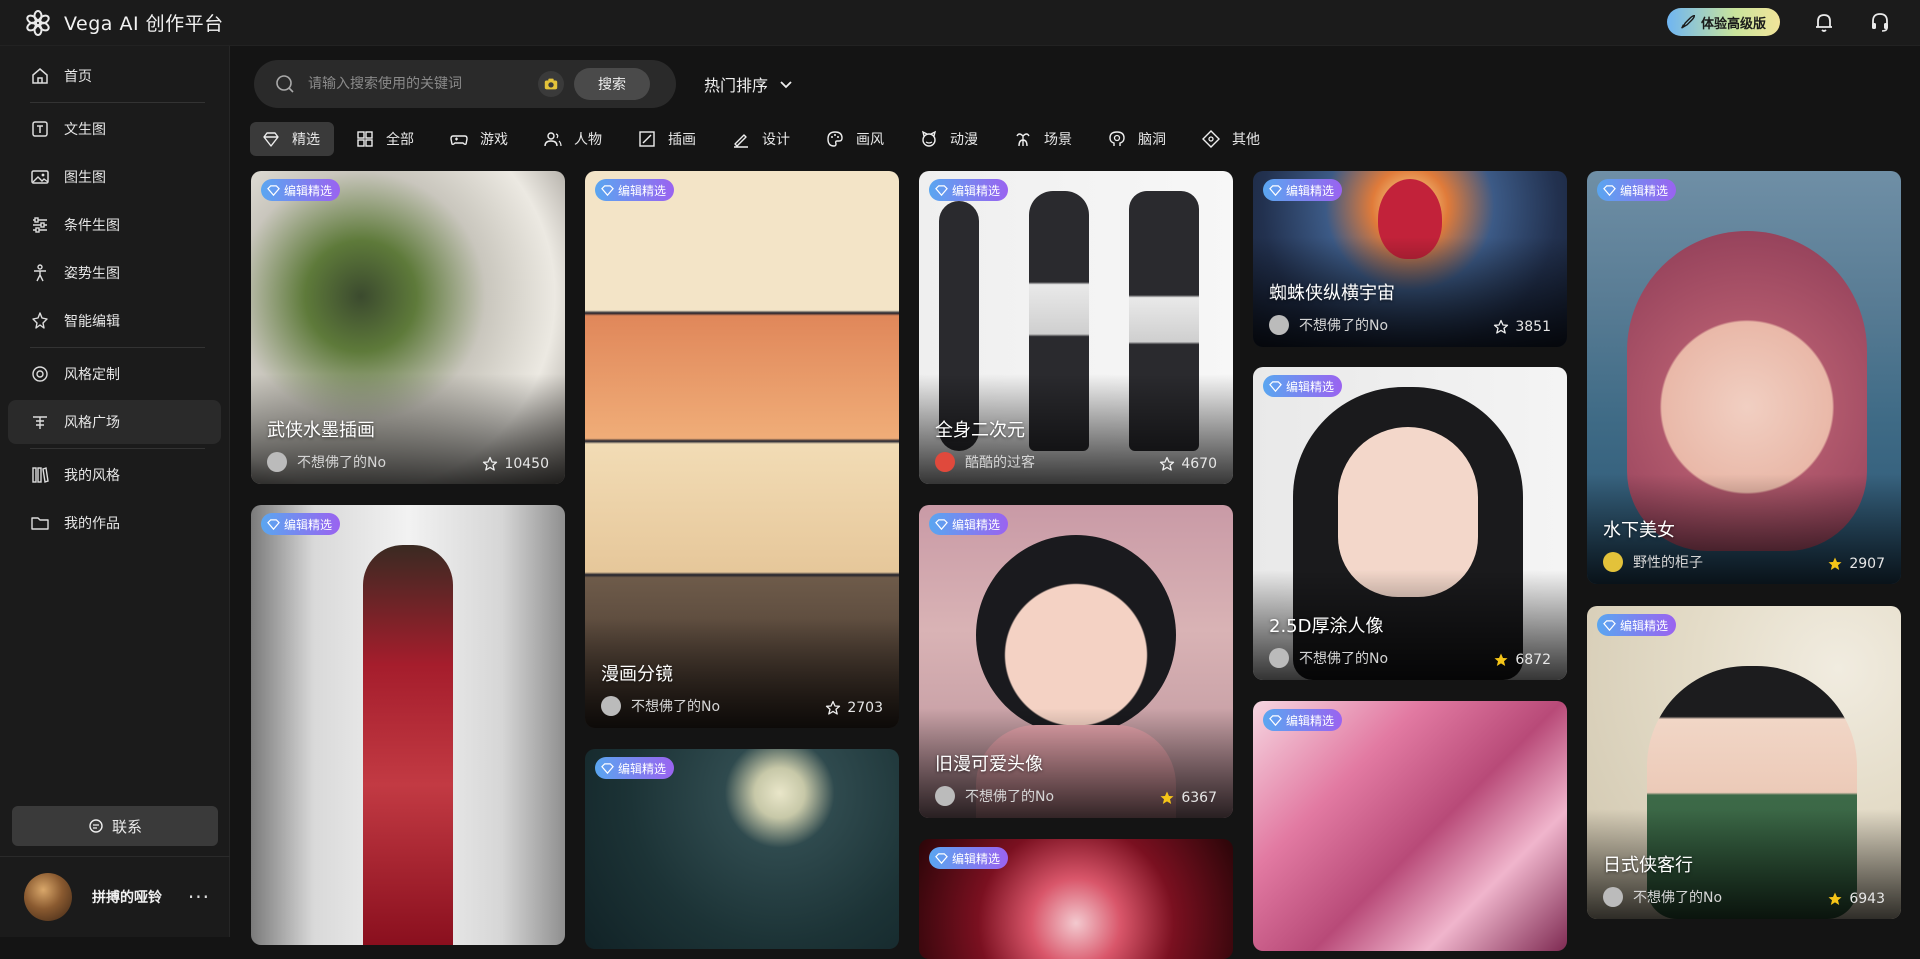 This screenshot has height=959, width=1920. Describe the element at coordinates (574, 139) in the screenshot. I see `tab-people: 人物` at that location.